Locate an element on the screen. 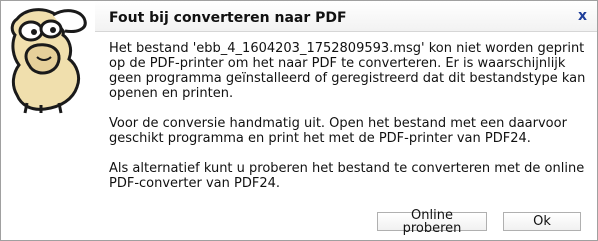 The width and height of the screenshot is (598, 241). button-row: Online proberen Ok is located at coordinates (479, 222).